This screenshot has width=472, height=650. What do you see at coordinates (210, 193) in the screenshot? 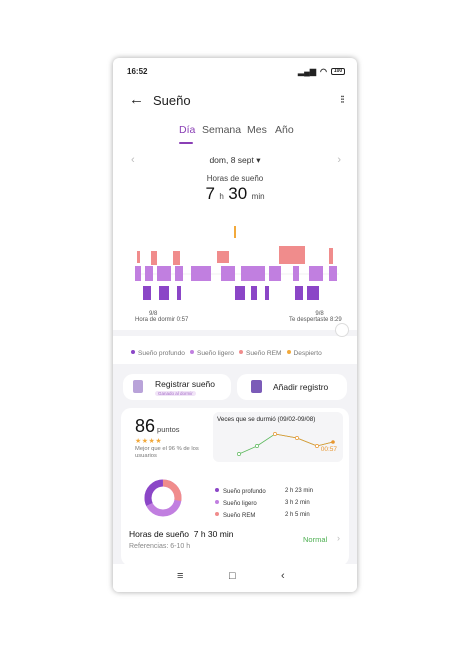
I see `hours-number: 7` at bounding box center [210, 193].